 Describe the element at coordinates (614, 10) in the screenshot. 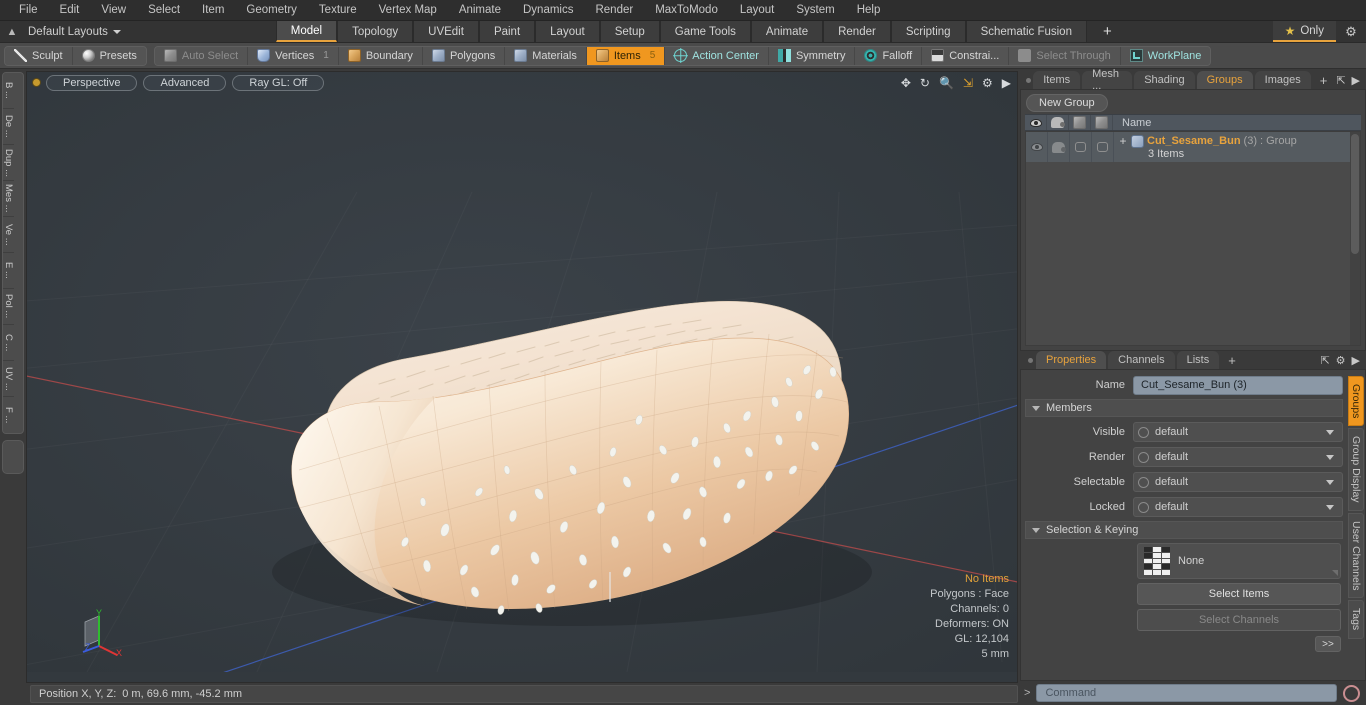

I see `menu-item-render: Render` at that location.